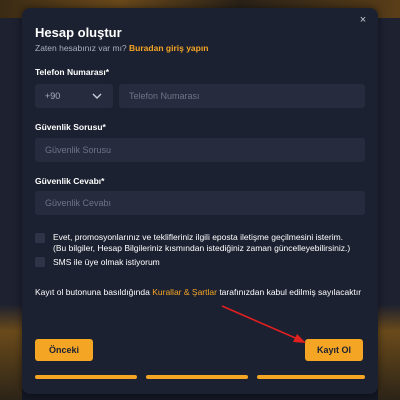 Image resolution: width=400 pixels, height=400 pixels. What do you see at coordinates (184, 292) in the screenshot?
I see `terms-link: Kurallar & Şartlar` at bounding box center [184, 292].